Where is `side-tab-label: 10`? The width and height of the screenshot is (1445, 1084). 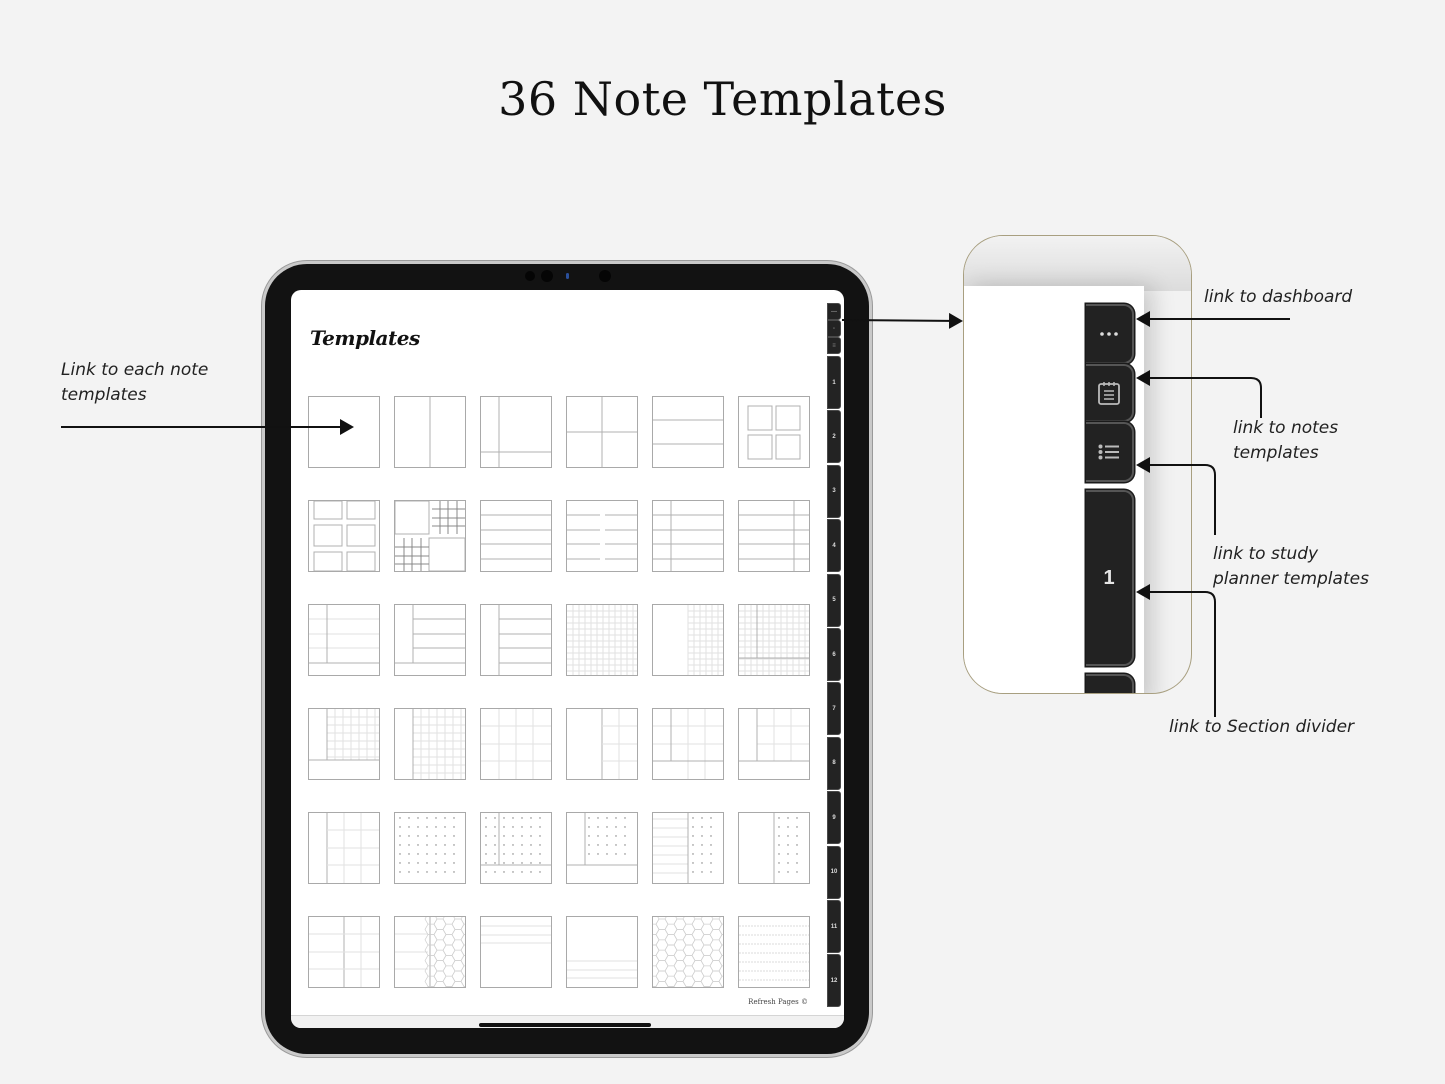
side-tab-label: 10 is located at coordinates (834, 872).